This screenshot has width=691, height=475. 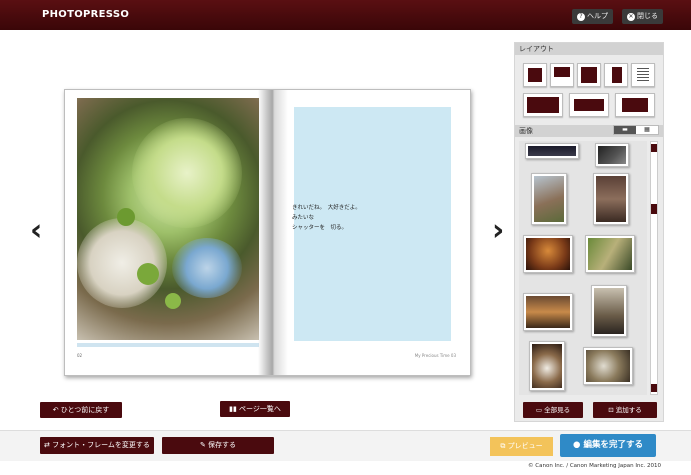 What do you see at coordinates (613, 445) in the screenshot?
I see `finish-label: 編集を完了する` at bounding box center [613, 445].